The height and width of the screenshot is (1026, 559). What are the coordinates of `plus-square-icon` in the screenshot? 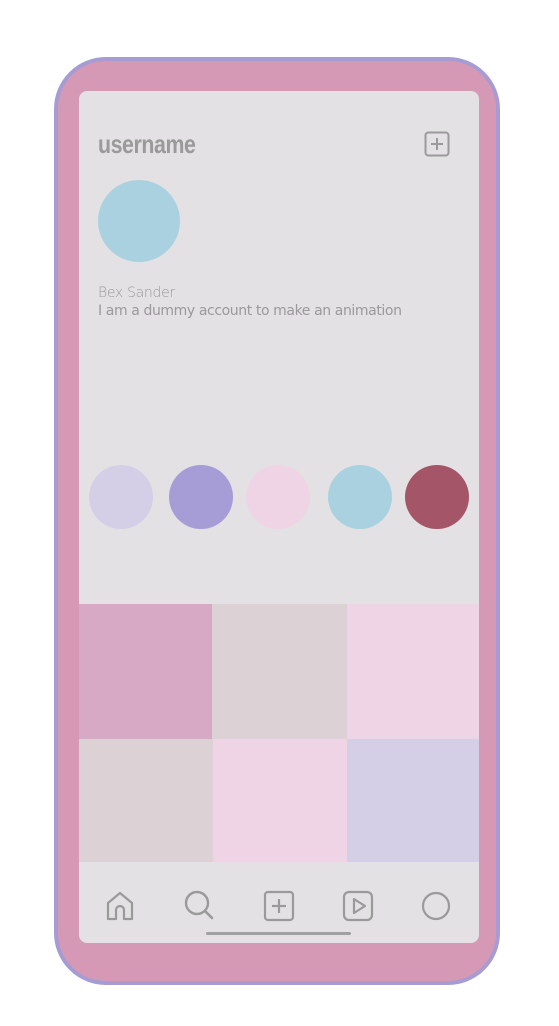 It's located at (437, 144).